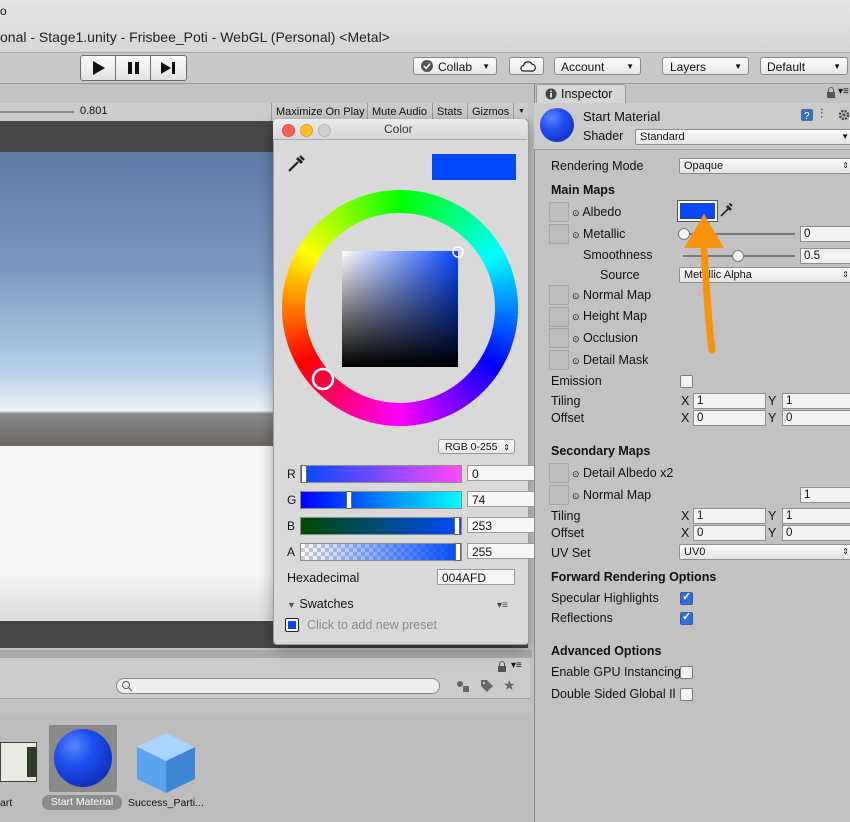 This screenshot has width=850, height=822. Describe the element at coordinates (503, 525) in the screenshot. I see `blue-value-field: 253` at that location.